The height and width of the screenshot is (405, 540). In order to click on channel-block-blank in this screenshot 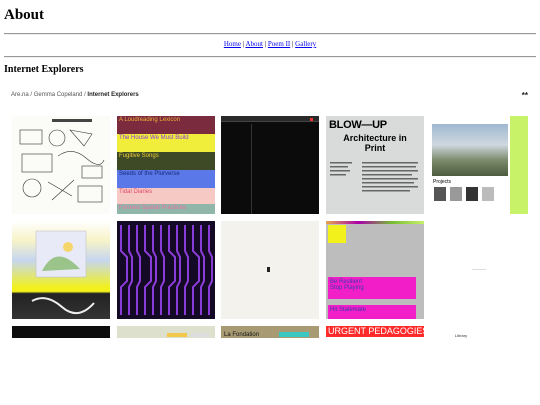, I will do `click(479, 270)`.